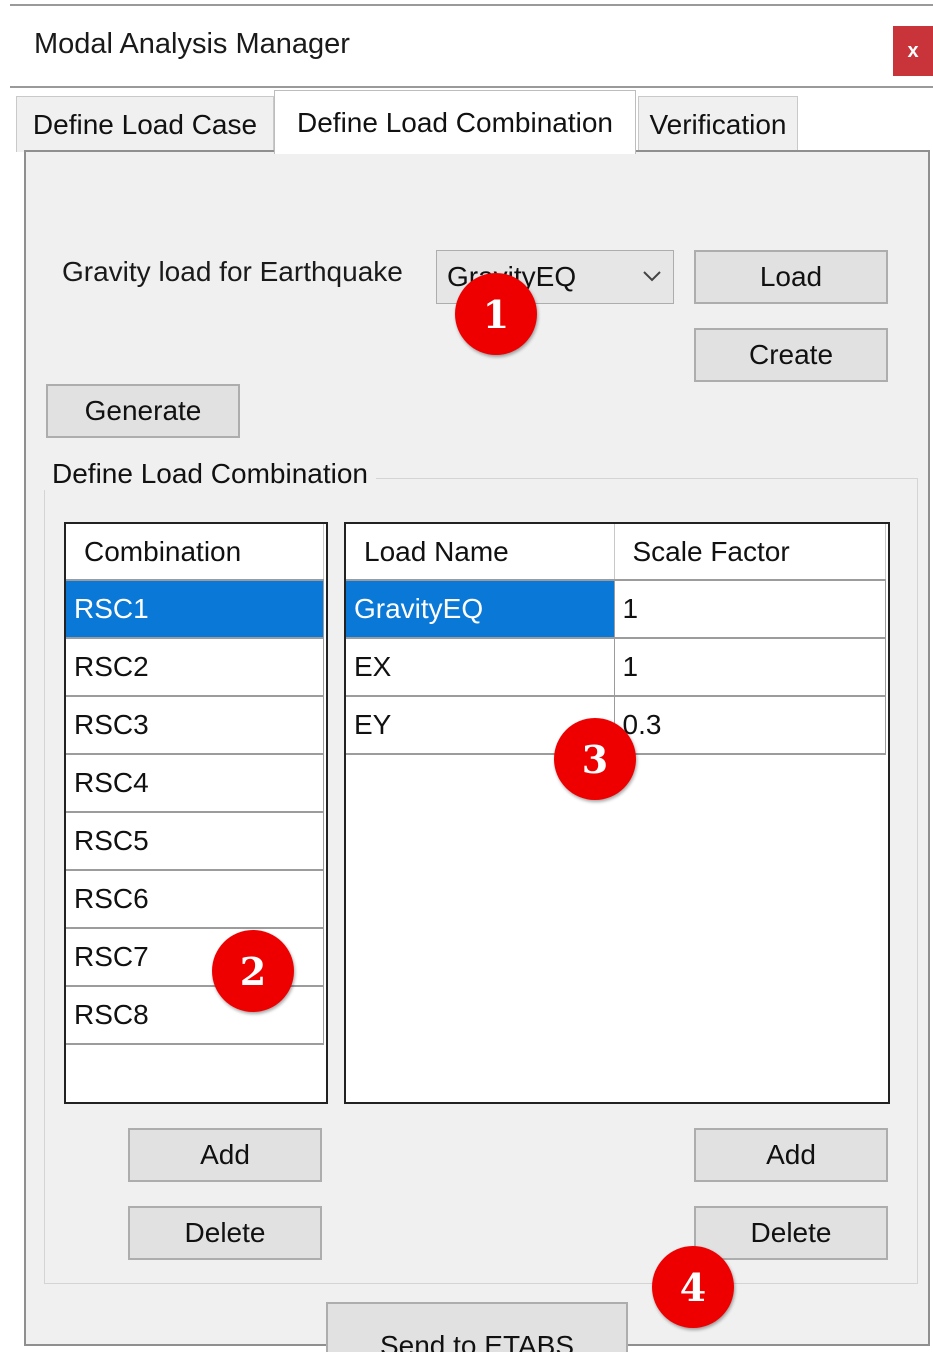 Image resolution: width=933 pixels, height=1352 pixels. What do you see at coordinates (750, 552) in the screenshot?
I see `scale-factor-column-header: Scale Factor` at bounding box center [750, 552].